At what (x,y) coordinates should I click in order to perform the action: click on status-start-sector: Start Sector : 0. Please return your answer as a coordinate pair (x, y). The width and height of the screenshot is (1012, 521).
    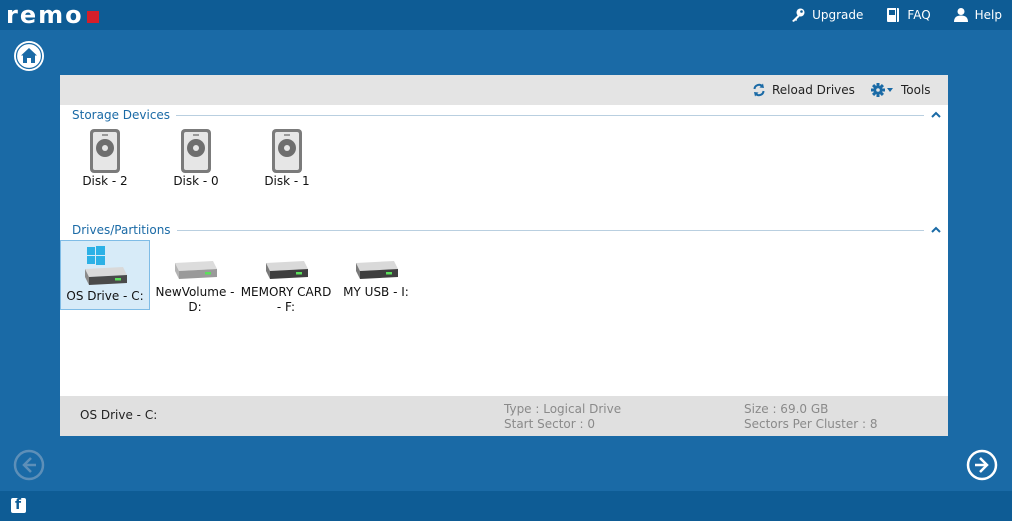
    Looking at the image, I should click on (550, 424).